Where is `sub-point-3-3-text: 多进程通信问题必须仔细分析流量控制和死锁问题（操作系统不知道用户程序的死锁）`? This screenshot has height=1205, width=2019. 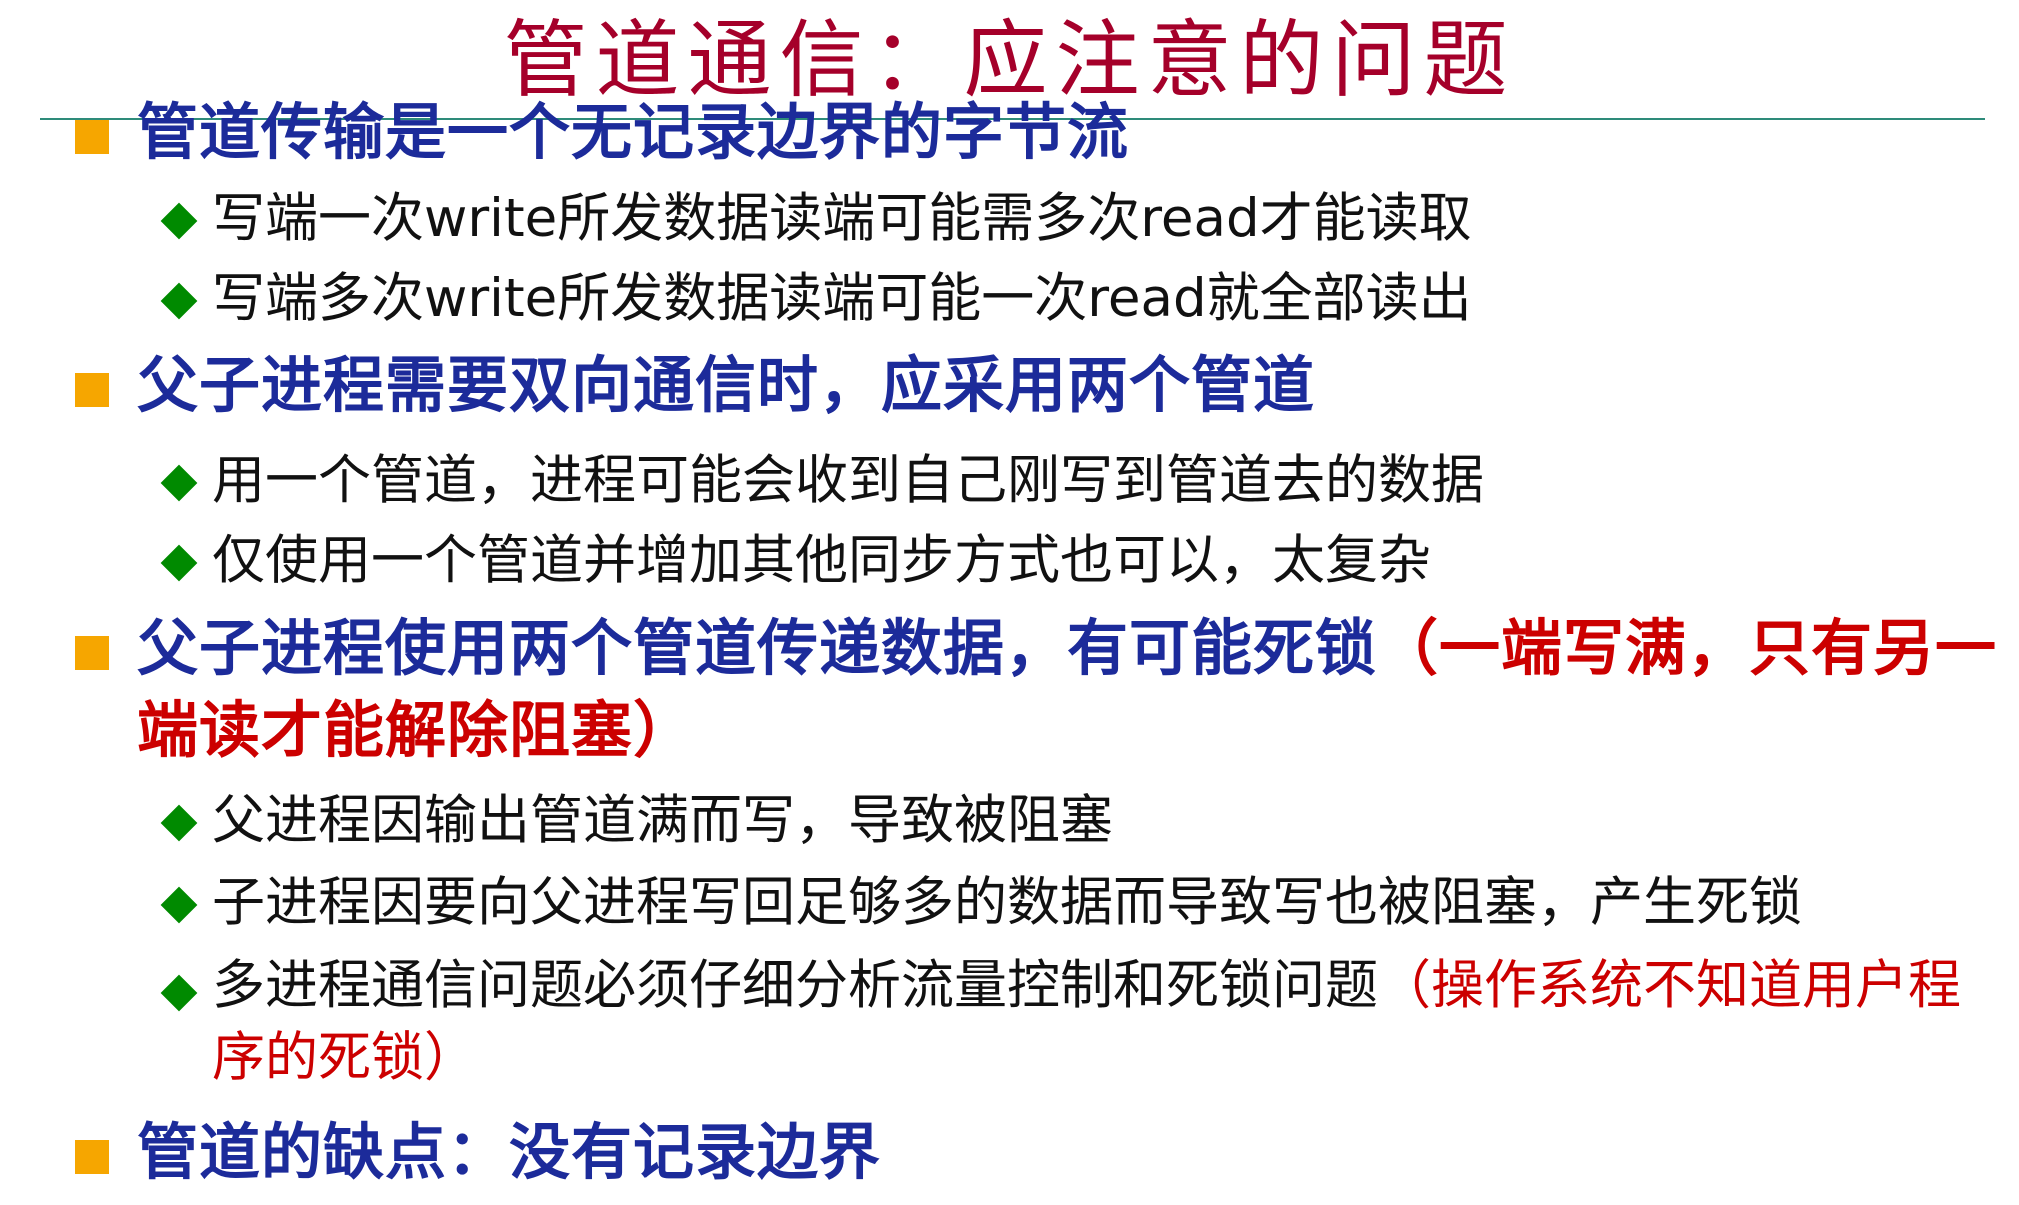
sub-point-3-3-text: 多进程通信问题必须仔细分析流量控制和死锁问题（操作系统不知道用户程序的死锁） is located at coordinates (1094, 1022).